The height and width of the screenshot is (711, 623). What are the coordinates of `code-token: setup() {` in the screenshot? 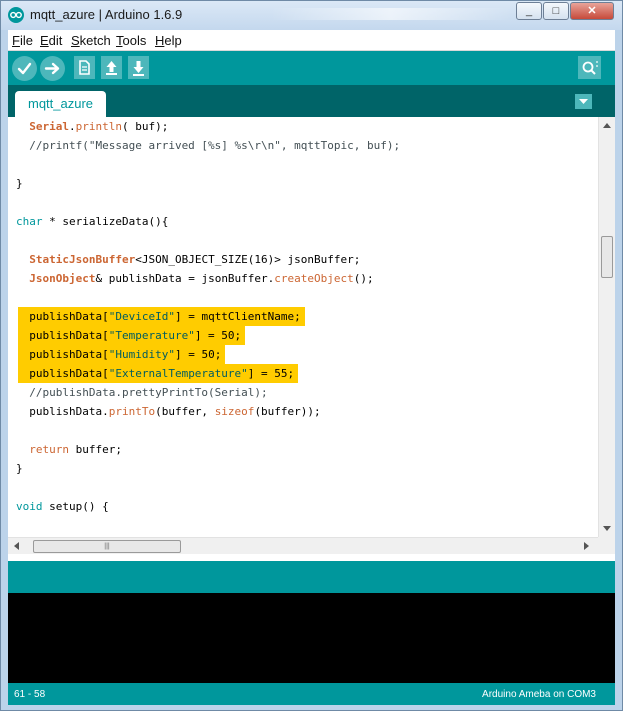 It's located at (75, 506).